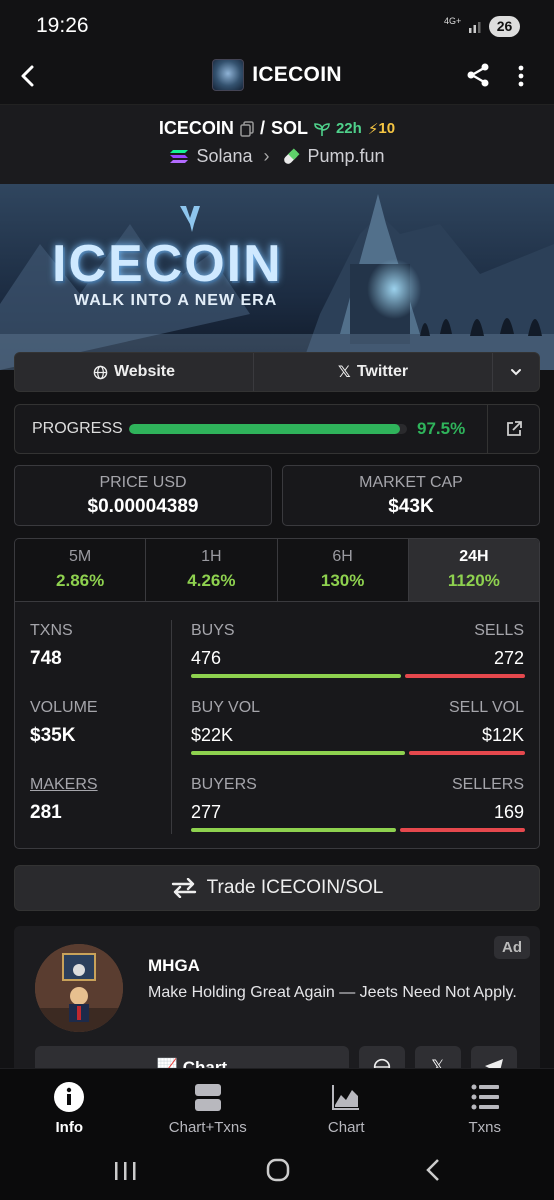  Describe the element at coordinates (343, 570) in the screenshot. I see `tab-6h: 6H 130%` at that location.